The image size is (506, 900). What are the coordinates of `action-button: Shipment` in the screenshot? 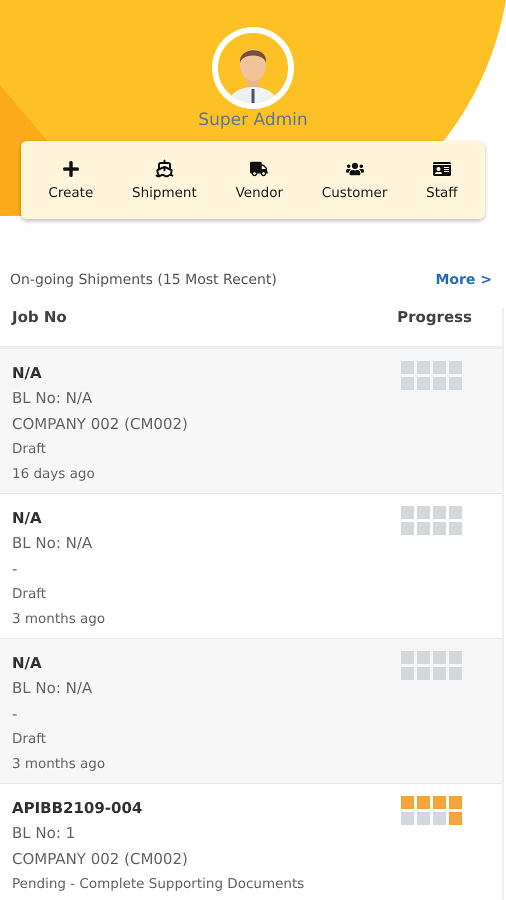 It's located at (164, 180).